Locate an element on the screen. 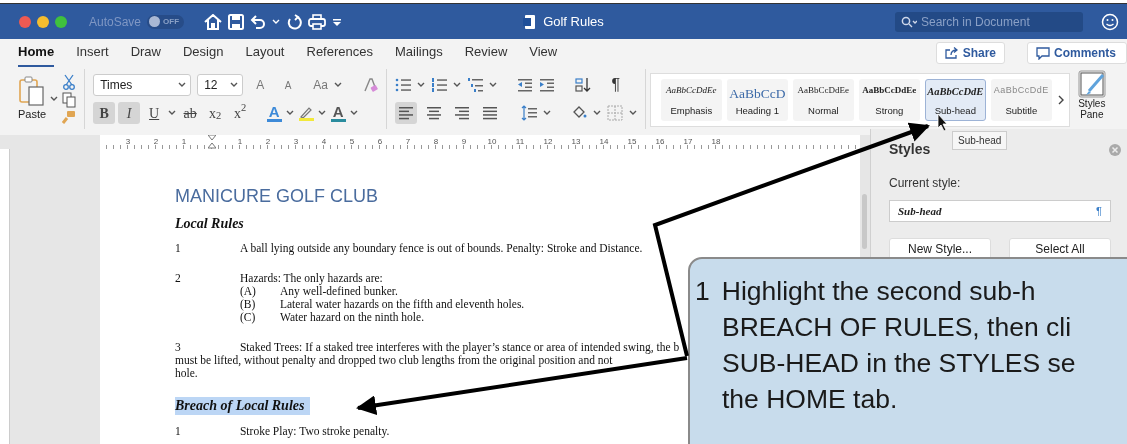 The width and height of the screenshot is (1127, 444). select-all-button: Select All is located at coordinates (1060, 249).